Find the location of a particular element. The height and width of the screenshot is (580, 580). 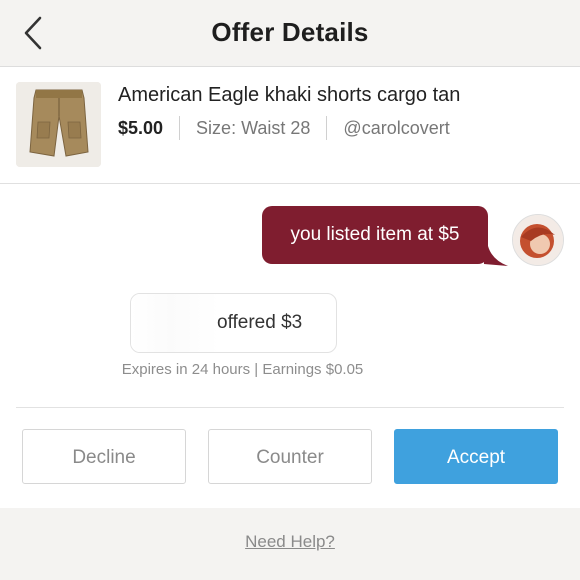

seller-avatar is located at coordinates (538, 240).